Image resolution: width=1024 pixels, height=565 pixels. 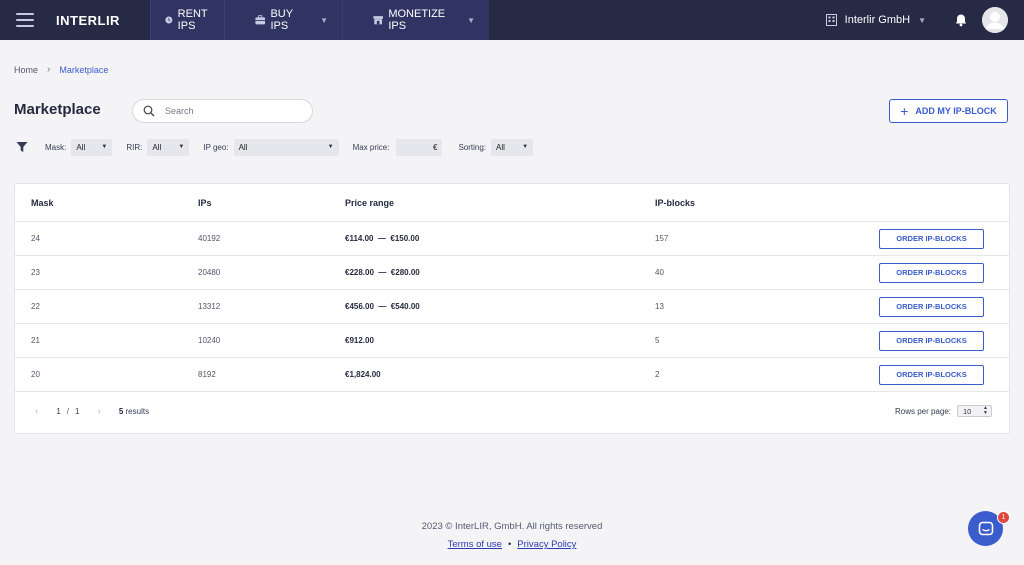 What do you see at coordinates (659, 306) in the screenshot?
I see `cell-ip-blocks: 13` at bounding box center [659, 306].